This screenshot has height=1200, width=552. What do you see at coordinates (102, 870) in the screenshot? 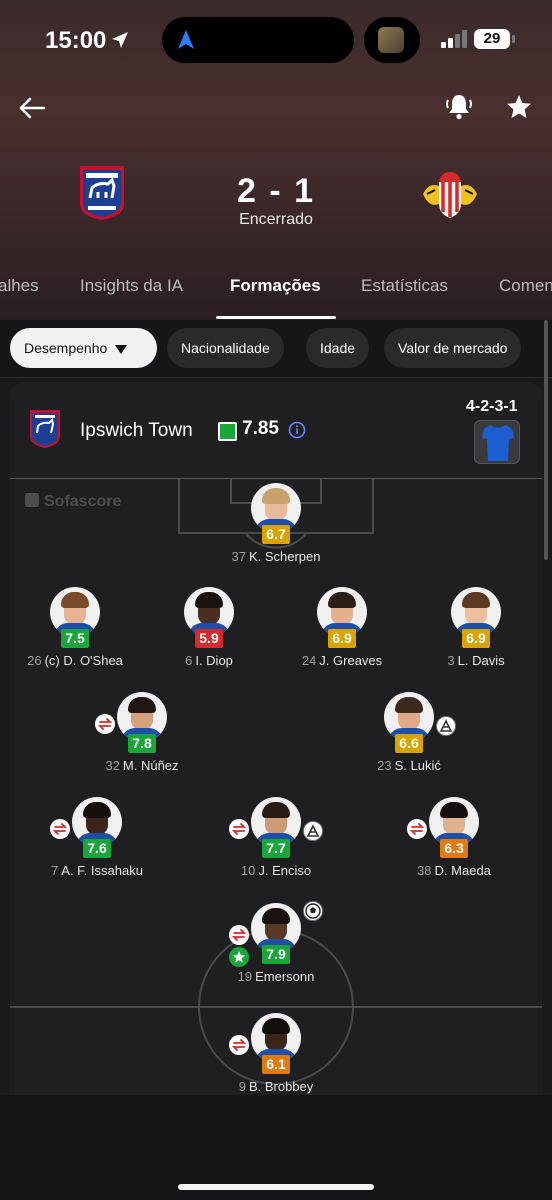
I see `player-name-text: A. F. Issahaku` at bounding box center [102, 870].